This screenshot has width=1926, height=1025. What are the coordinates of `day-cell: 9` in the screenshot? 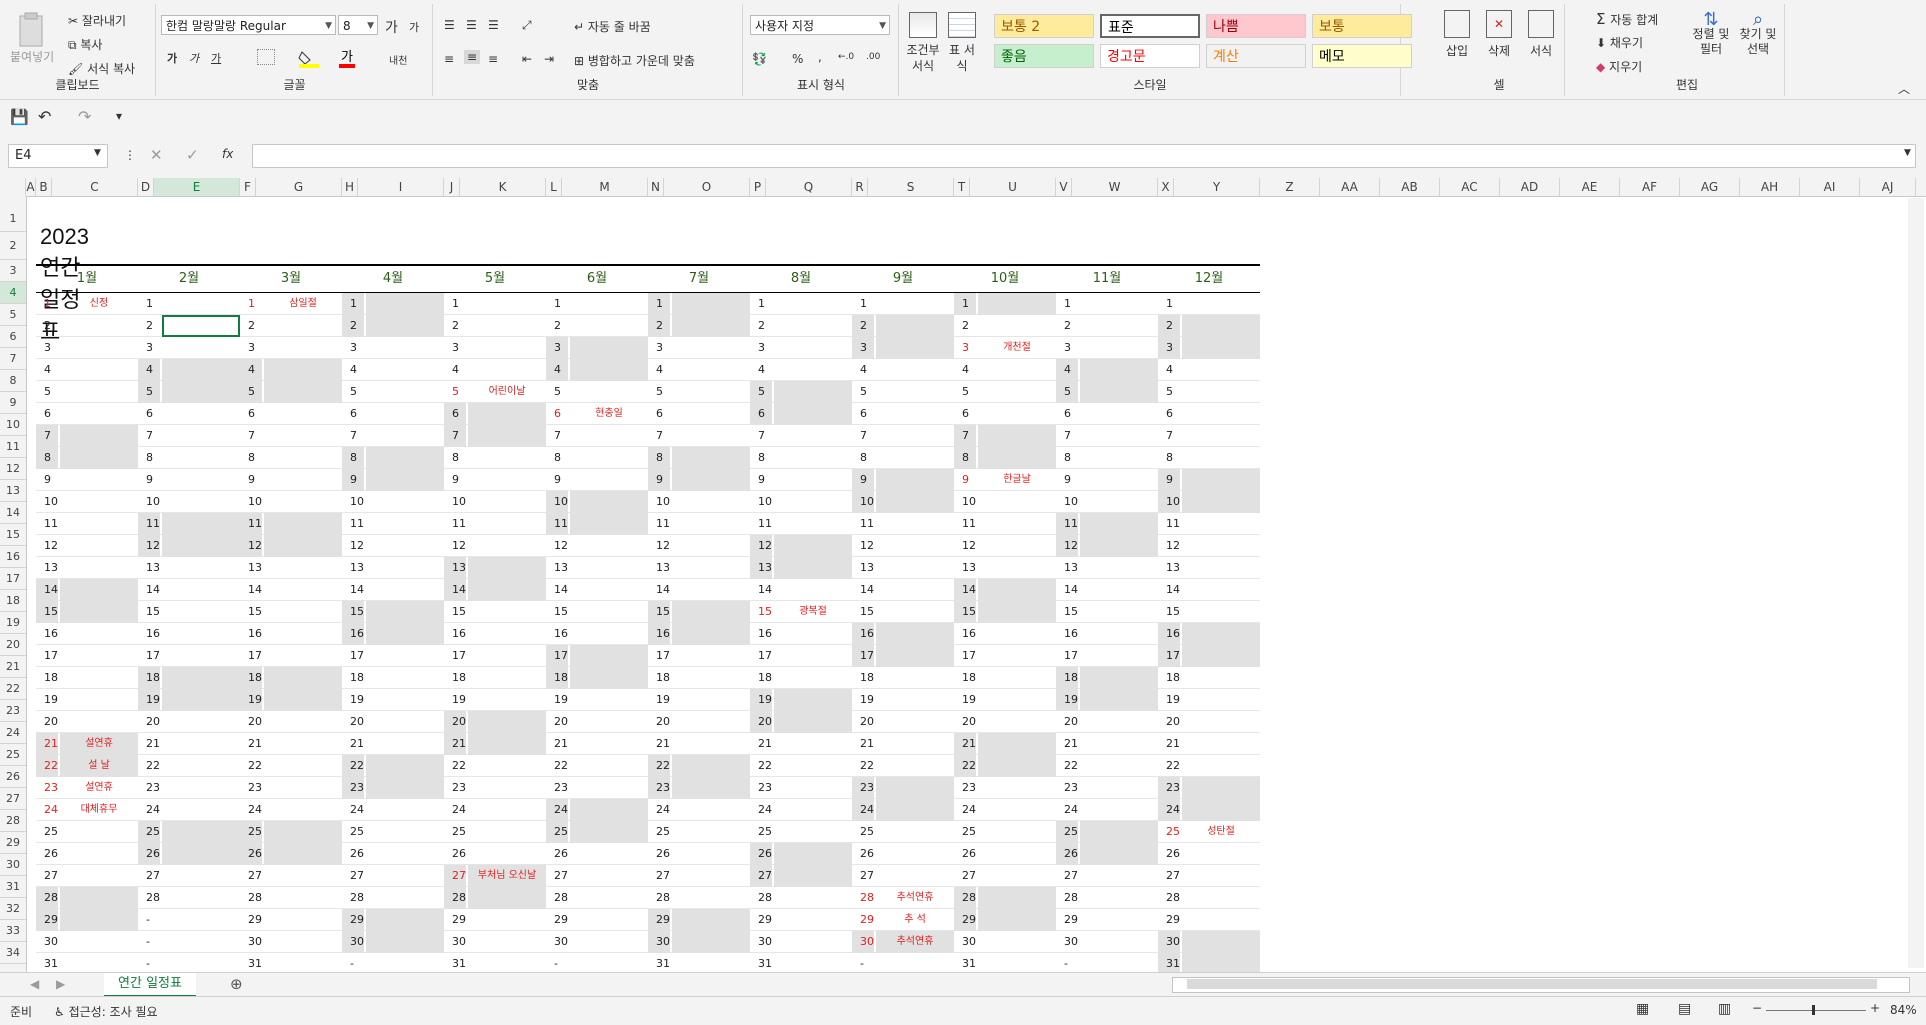 It's located at (87, 480).